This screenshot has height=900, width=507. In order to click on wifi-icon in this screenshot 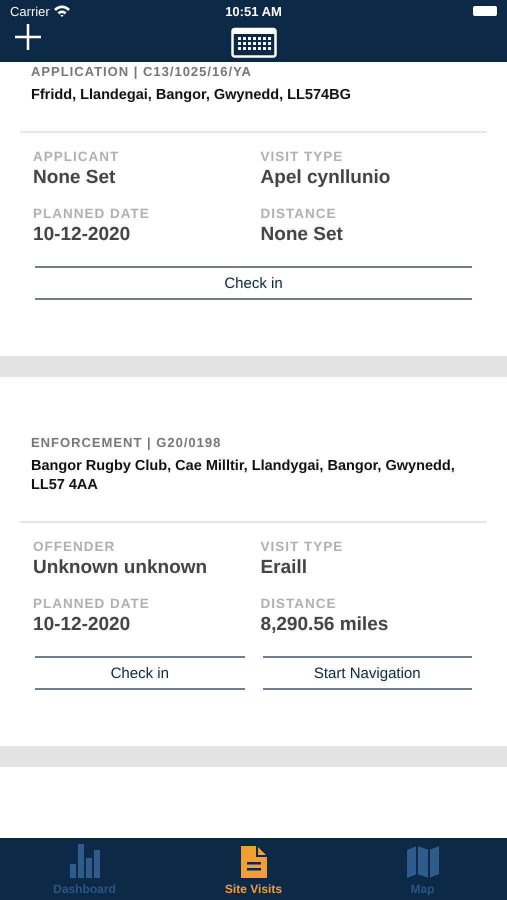, I will do `click(62, 11)`.